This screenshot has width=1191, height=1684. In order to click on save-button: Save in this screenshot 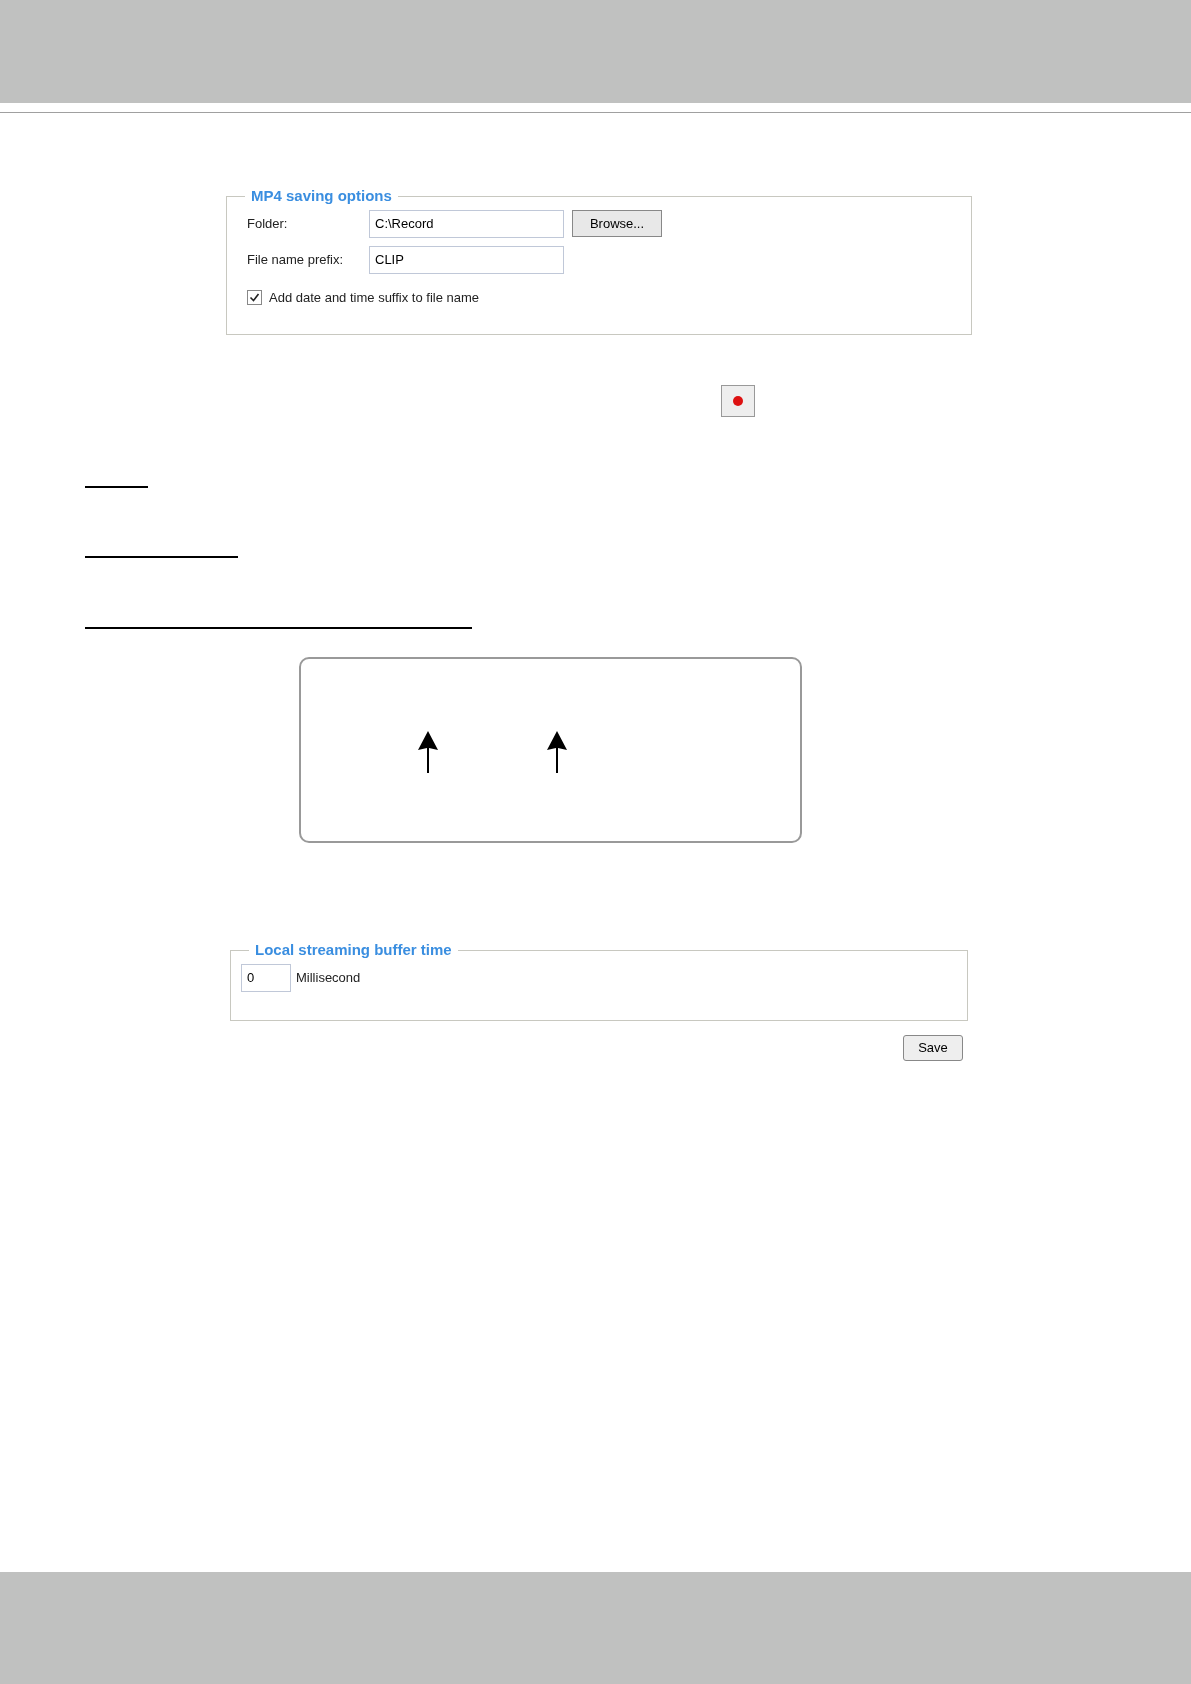, I will do `click(933, 1048)`.